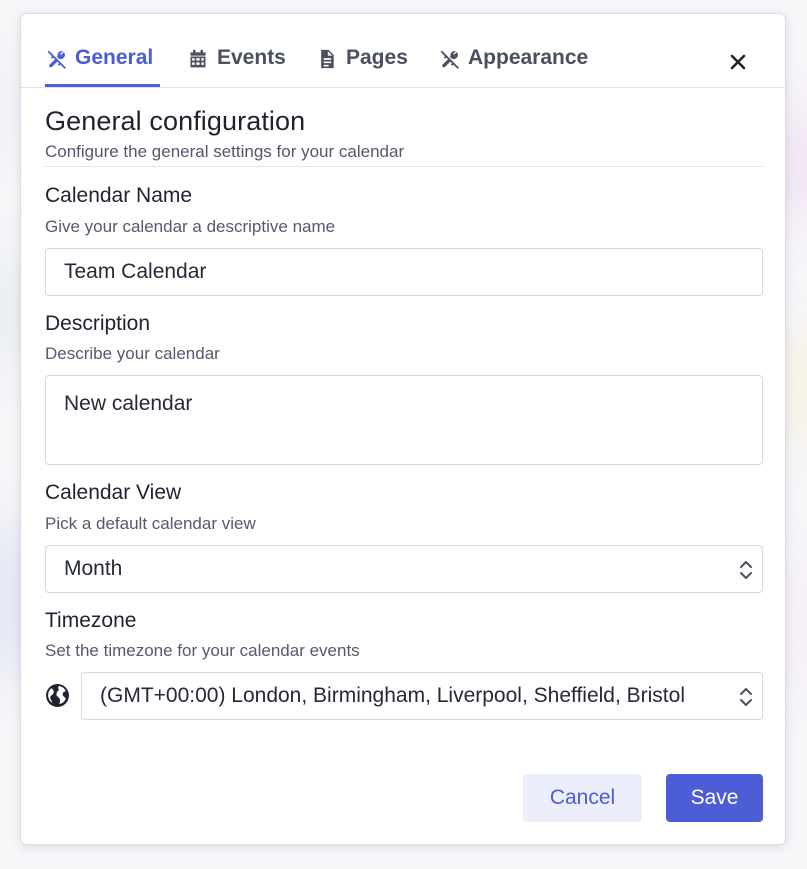 This screenshot has height=869, width=807. Describe the element at coordinates (582, 798) in the screenshot. I see `cancel-button: Cancel` at that location.